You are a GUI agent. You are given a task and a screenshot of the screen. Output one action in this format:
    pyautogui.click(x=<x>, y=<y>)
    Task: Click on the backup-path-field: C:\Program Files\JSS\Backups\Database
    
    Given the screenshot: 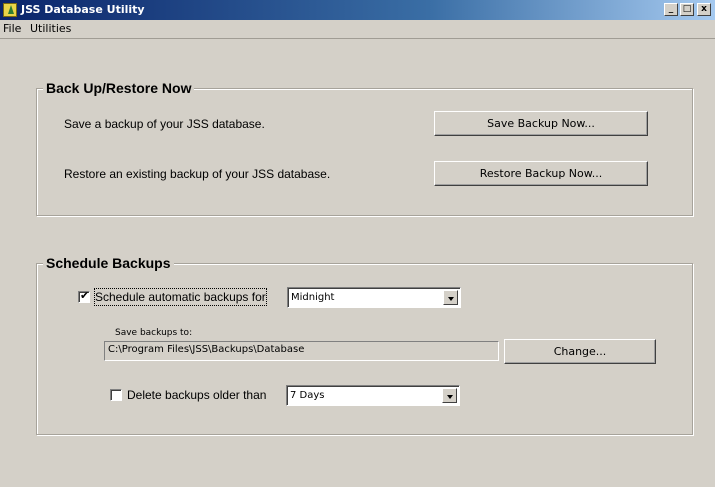 What is the action you would take?
    pyautogui.click(x=301, y=351)
    